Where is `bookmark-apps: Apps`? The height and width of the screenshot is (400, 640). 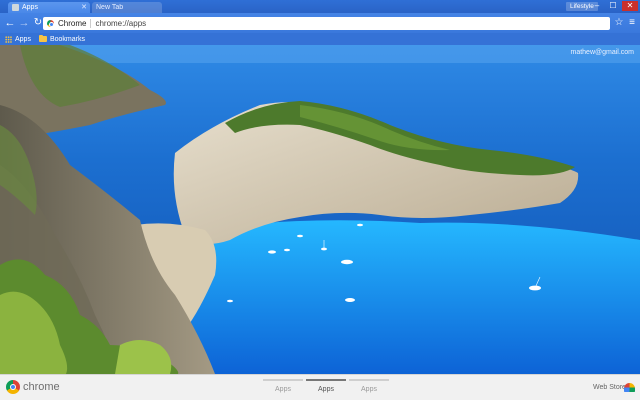
bookmark-apps: Apps is located at coordinates (18, 39).